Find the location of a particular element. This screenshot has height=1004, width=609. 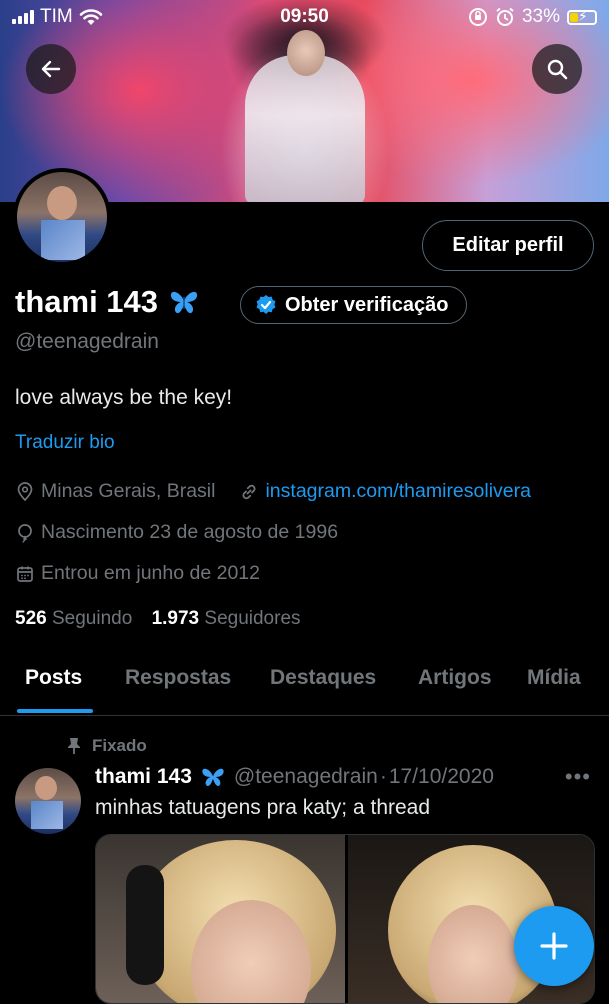

display-name-row: thami 143 is located at coordinates (107, 302).